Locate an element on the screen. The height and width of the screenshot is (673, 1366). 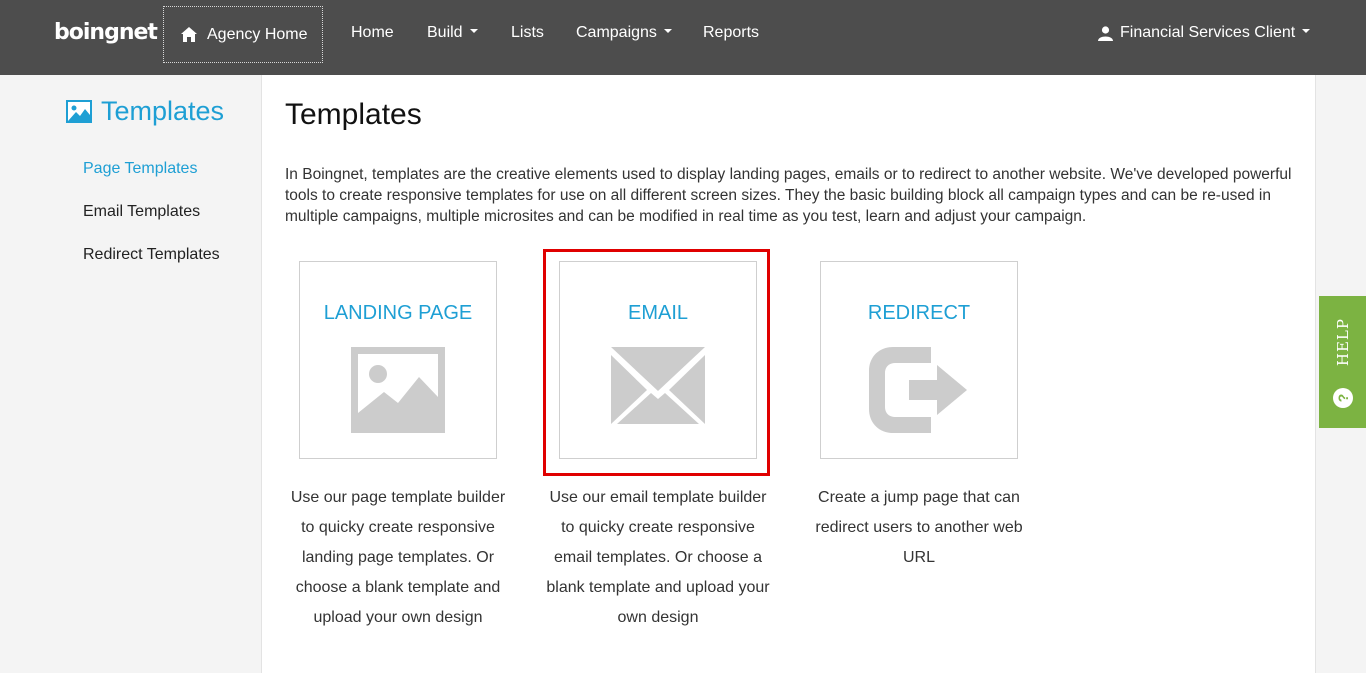
agency-home-button: Agency Home is located at coordinates (243, 34).